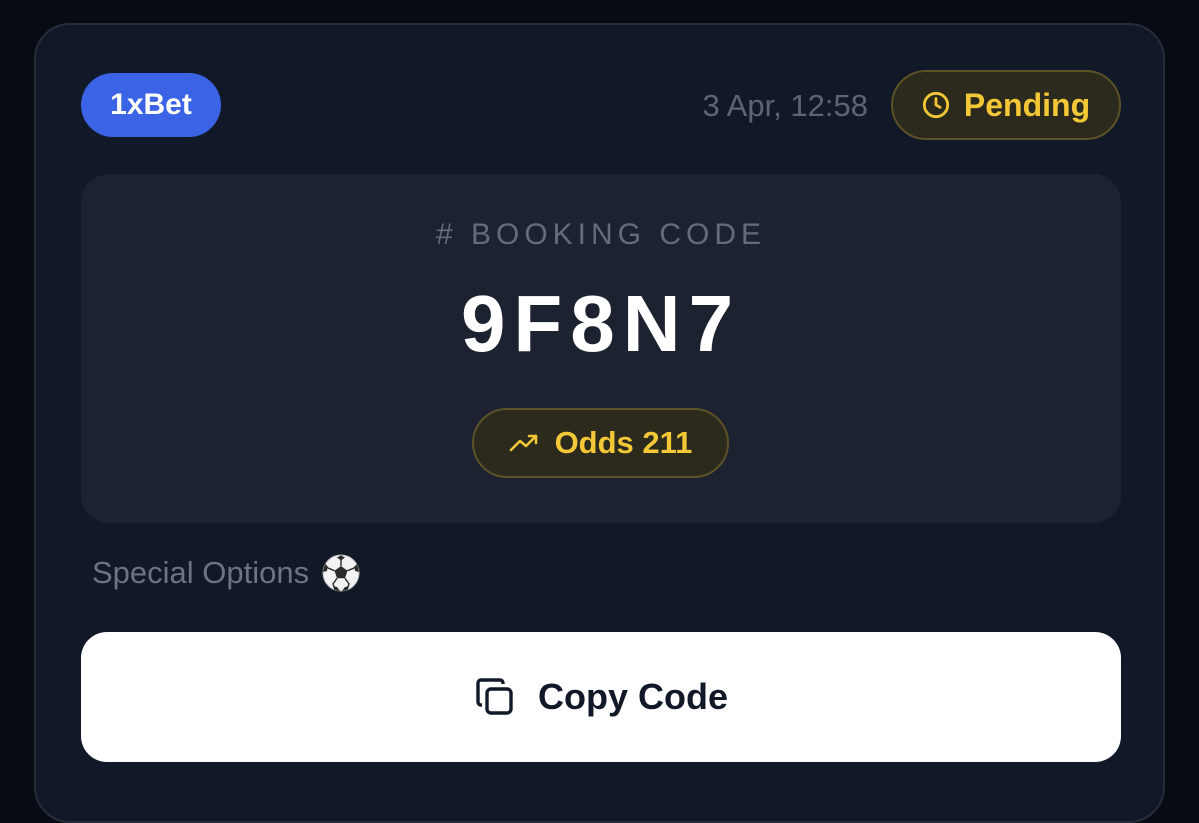  Describe the element at coordinates (601, 234) in the screenshot. I see `booking-code-label: # BOOKING CODE` at that location.